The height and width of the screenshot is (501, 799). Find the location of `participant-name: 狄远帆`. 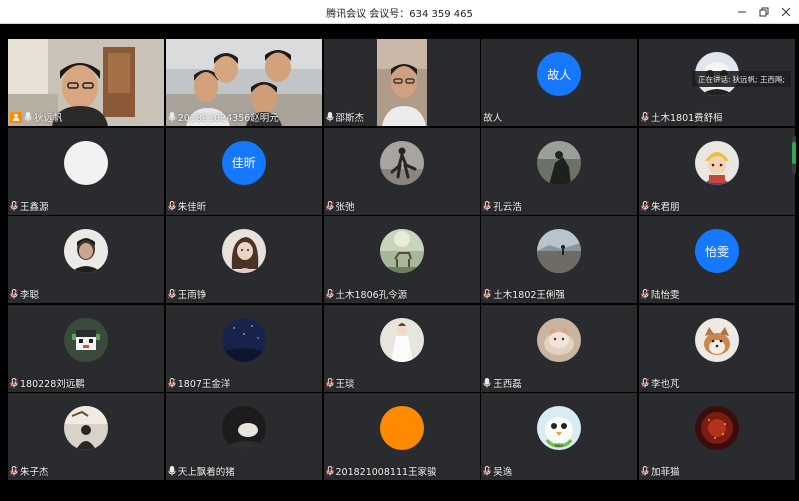

participant-name: 狄远帆 is located at coordinates (48, 118).